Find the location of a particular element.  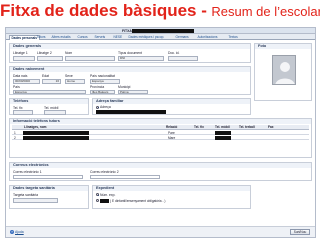

tab-dades-mediques: Dades mèdiques i pscop. is located at coordinates (146, 37).